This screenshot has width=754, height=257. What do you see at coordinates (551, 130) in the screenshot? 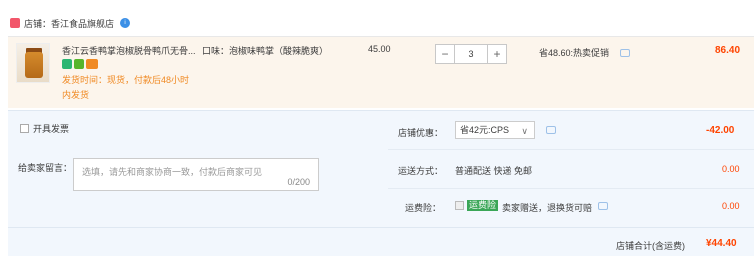
I see `coupon-chat-icon` at bounding box center [551, 130].